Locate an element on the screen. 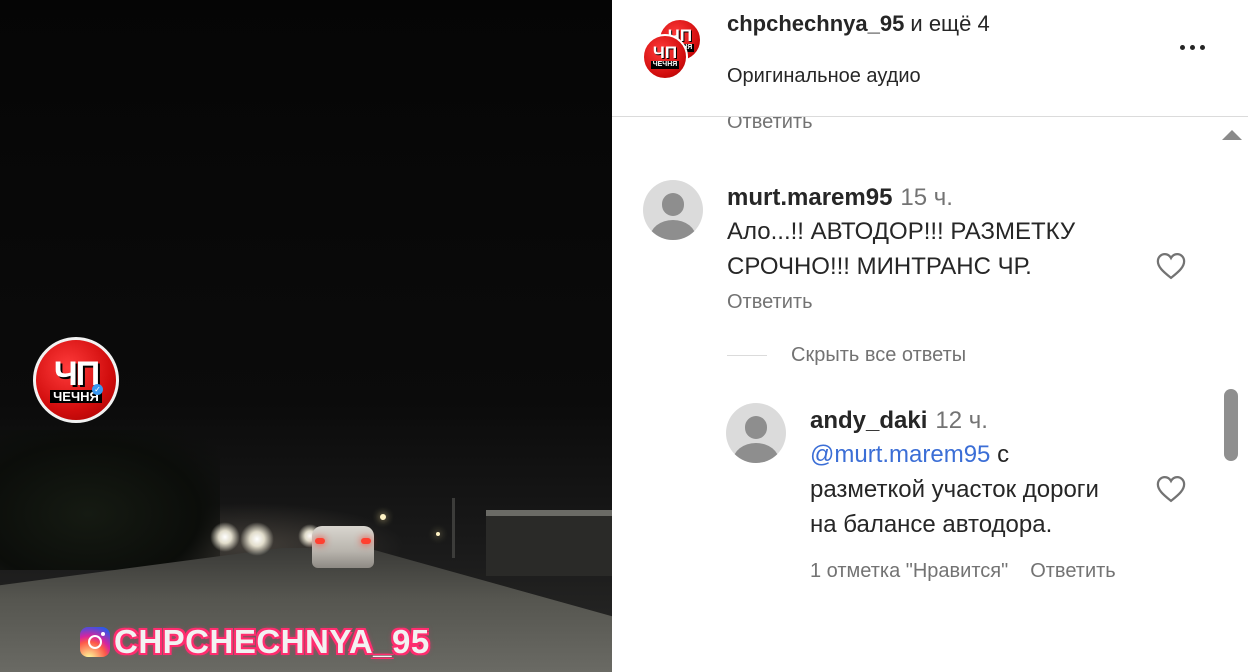 The height and width of the screenshot is (672, 1248). comment-header: murt.marem95 15 ч. is located at coordinates (840, 198).